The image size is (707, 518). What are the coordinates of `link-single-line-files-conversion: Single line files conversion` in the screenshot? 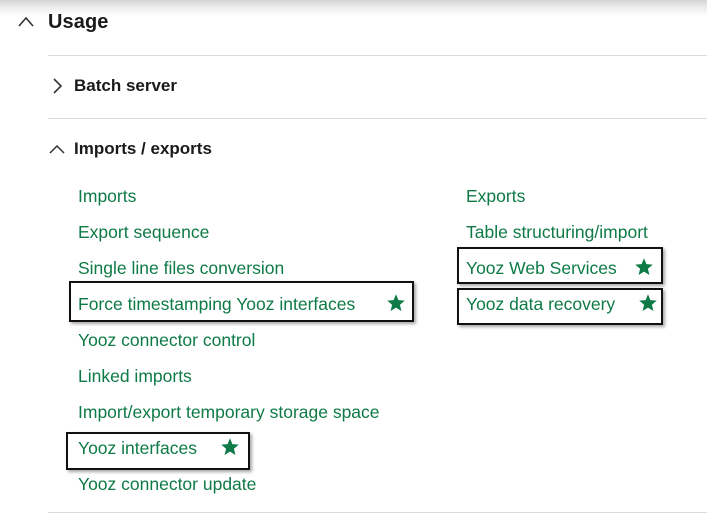 It's located at (181, 268).